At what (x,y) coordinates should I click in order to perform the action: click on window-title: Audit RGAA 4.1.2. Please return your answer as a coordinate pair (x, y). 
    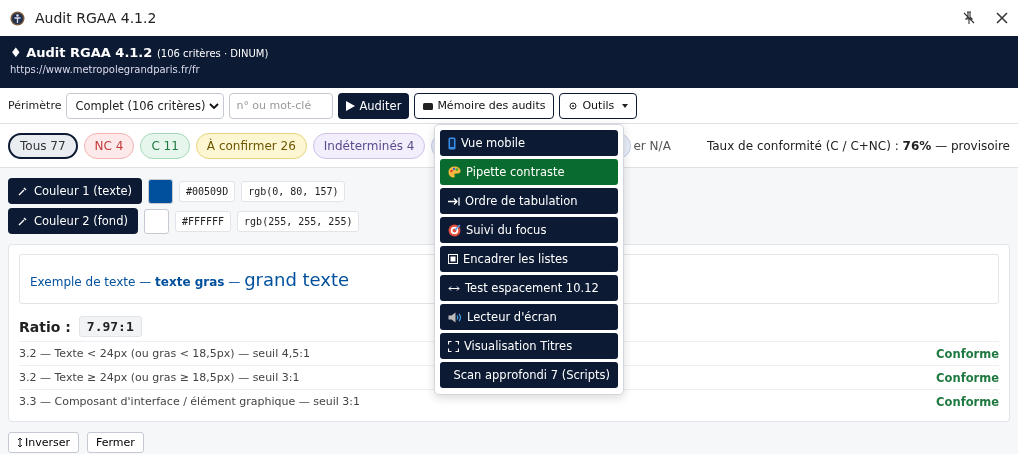
    Looking at the image, I should click on (96, 18).